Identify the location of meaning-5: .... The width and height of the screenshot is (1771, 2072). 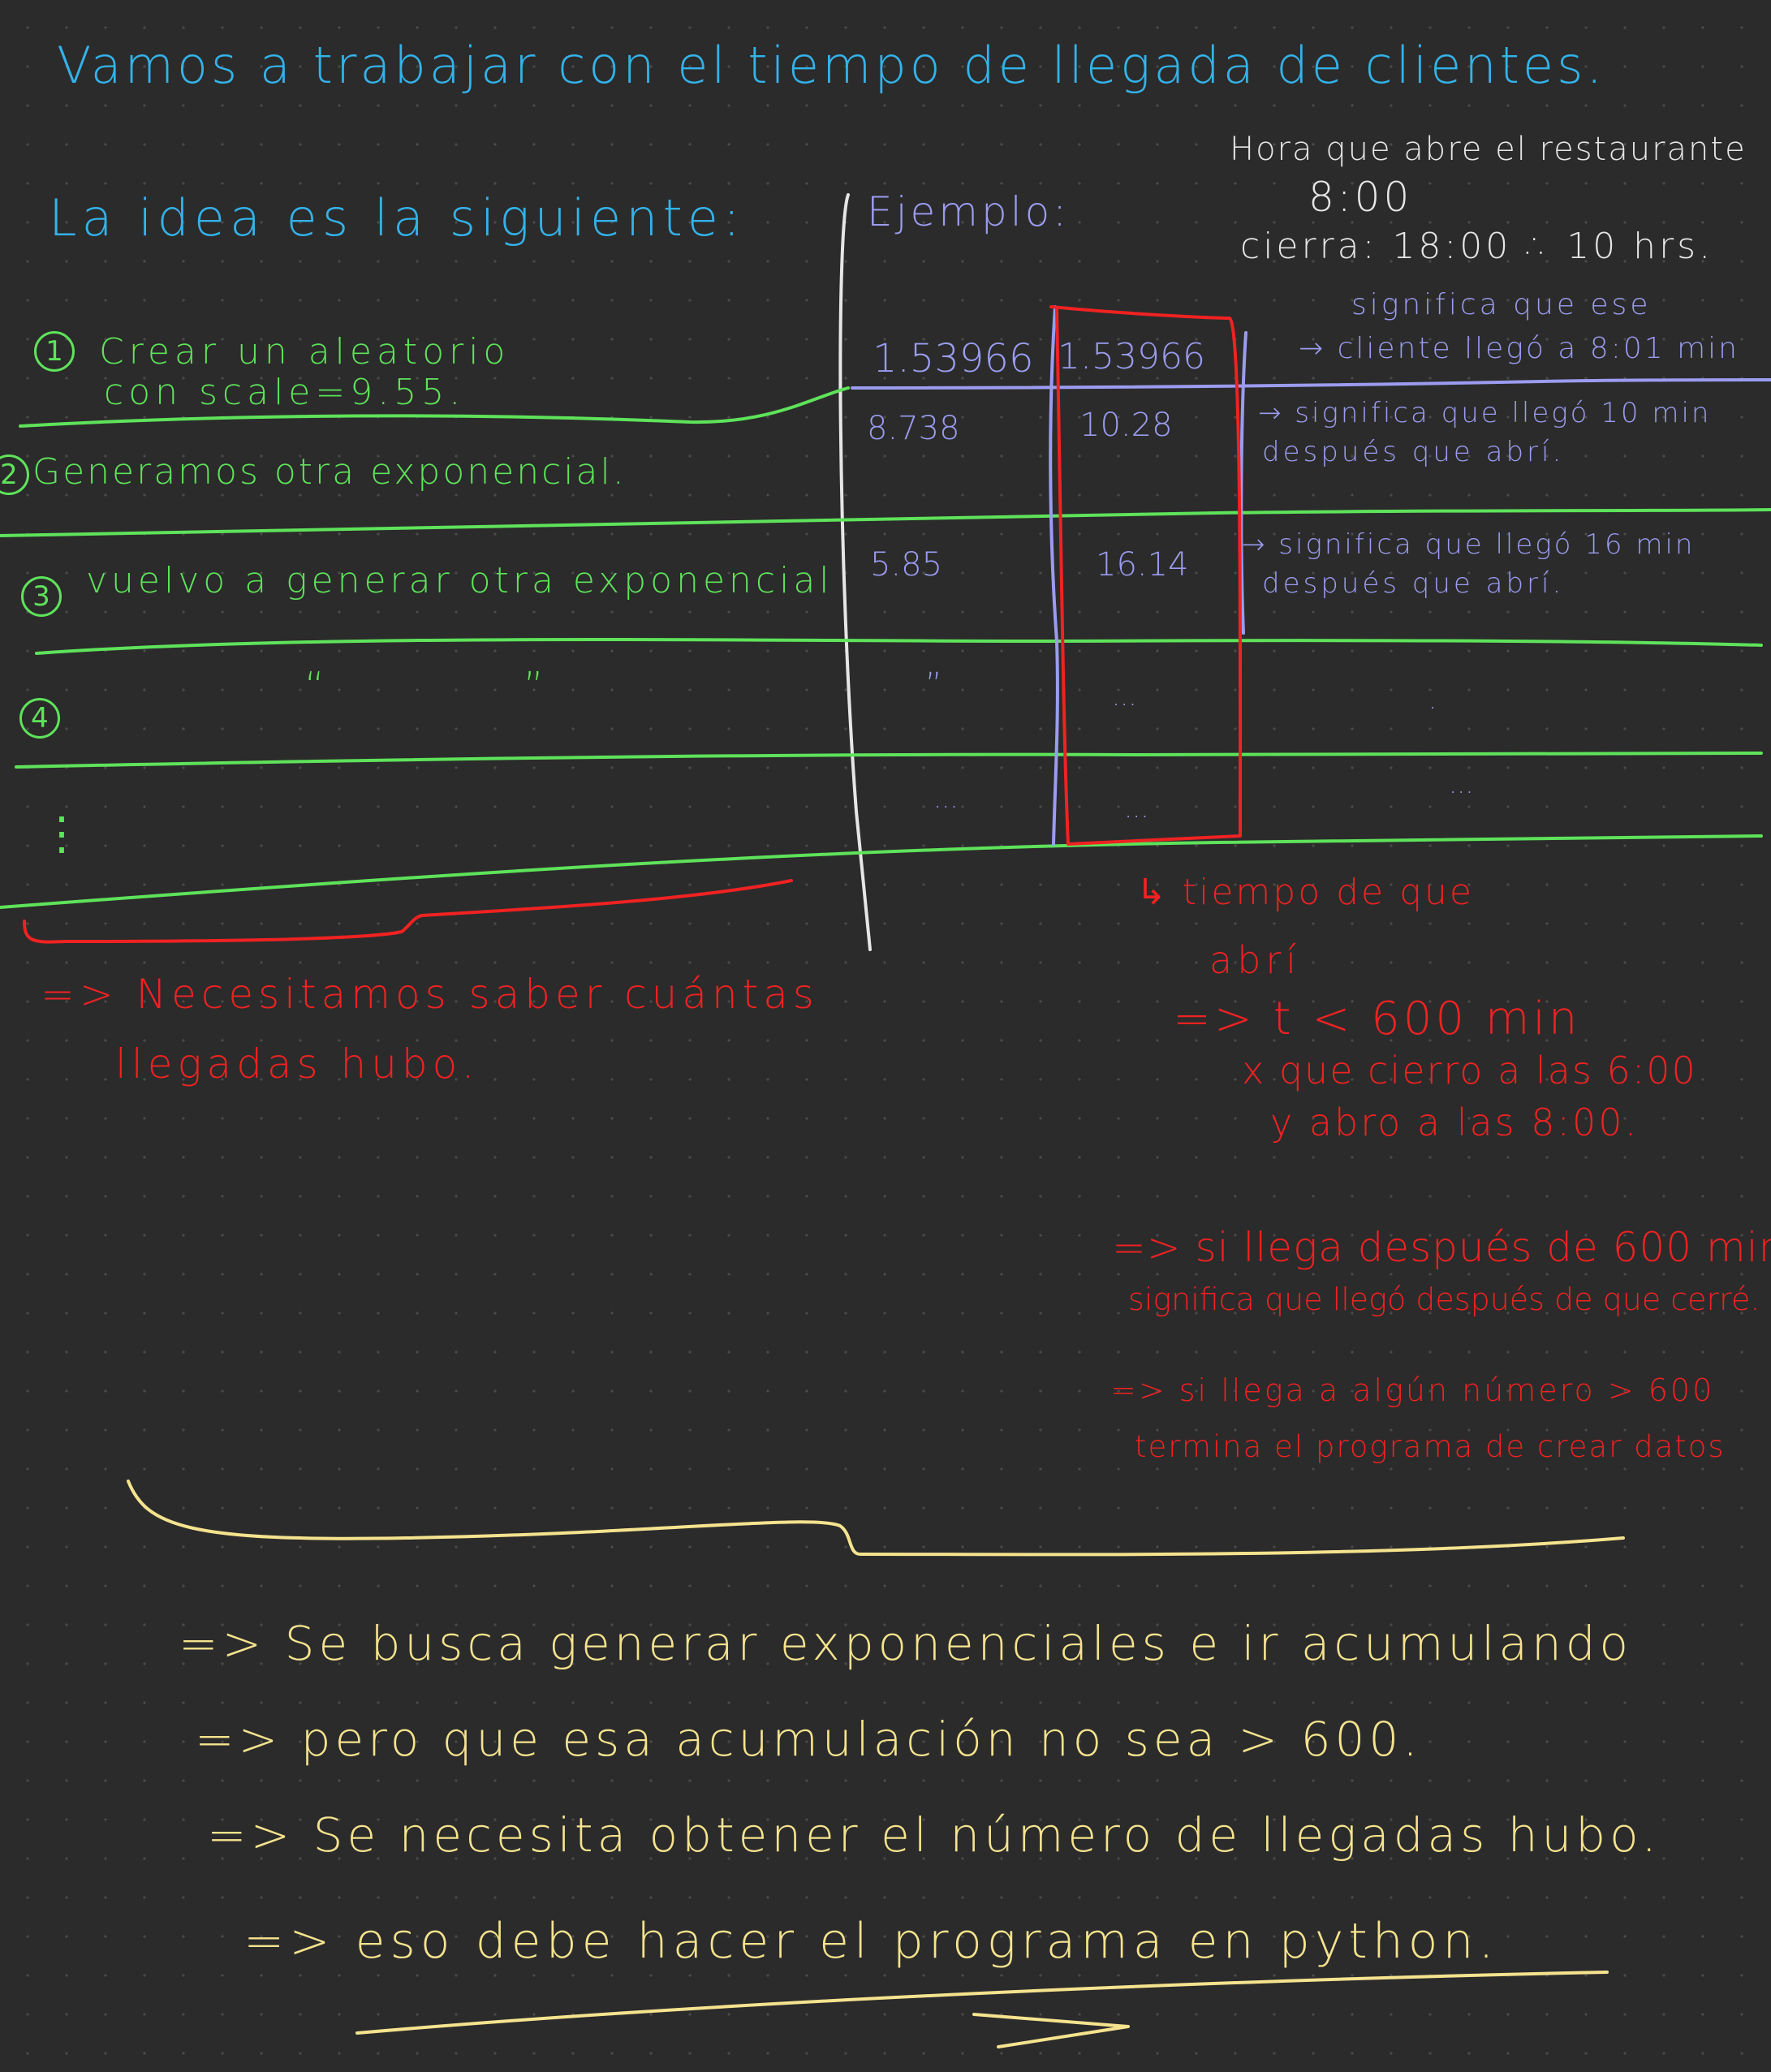
(1461, 784).